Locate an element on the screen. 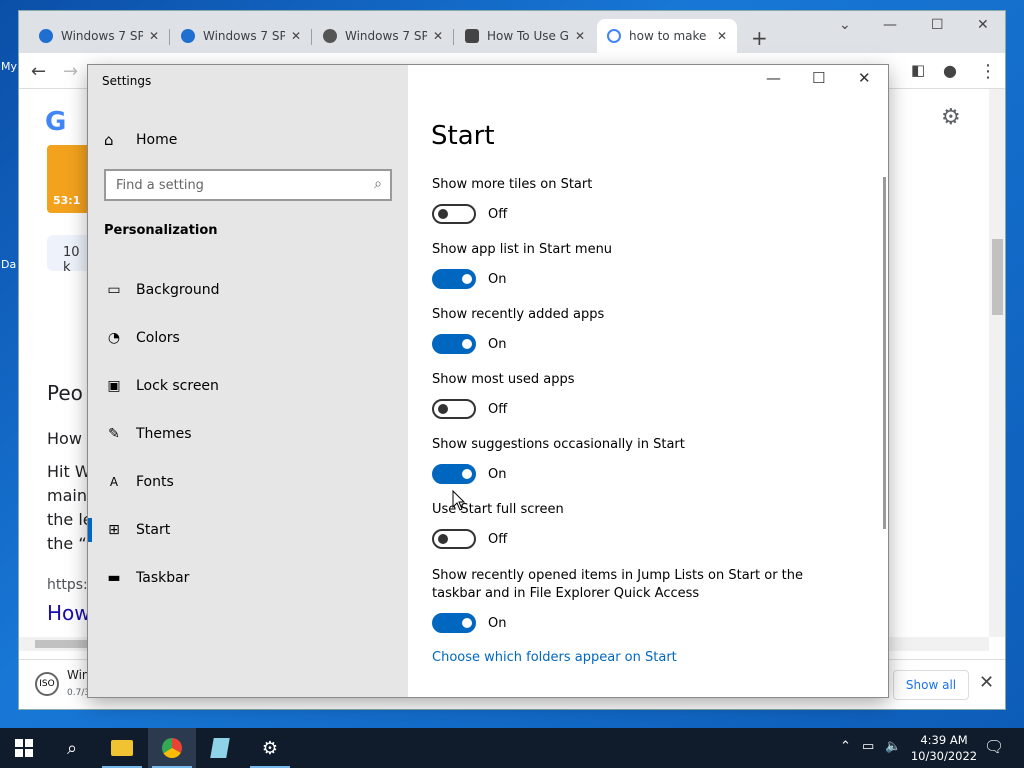  toggle-state: On is located at coordinates (497, 623).